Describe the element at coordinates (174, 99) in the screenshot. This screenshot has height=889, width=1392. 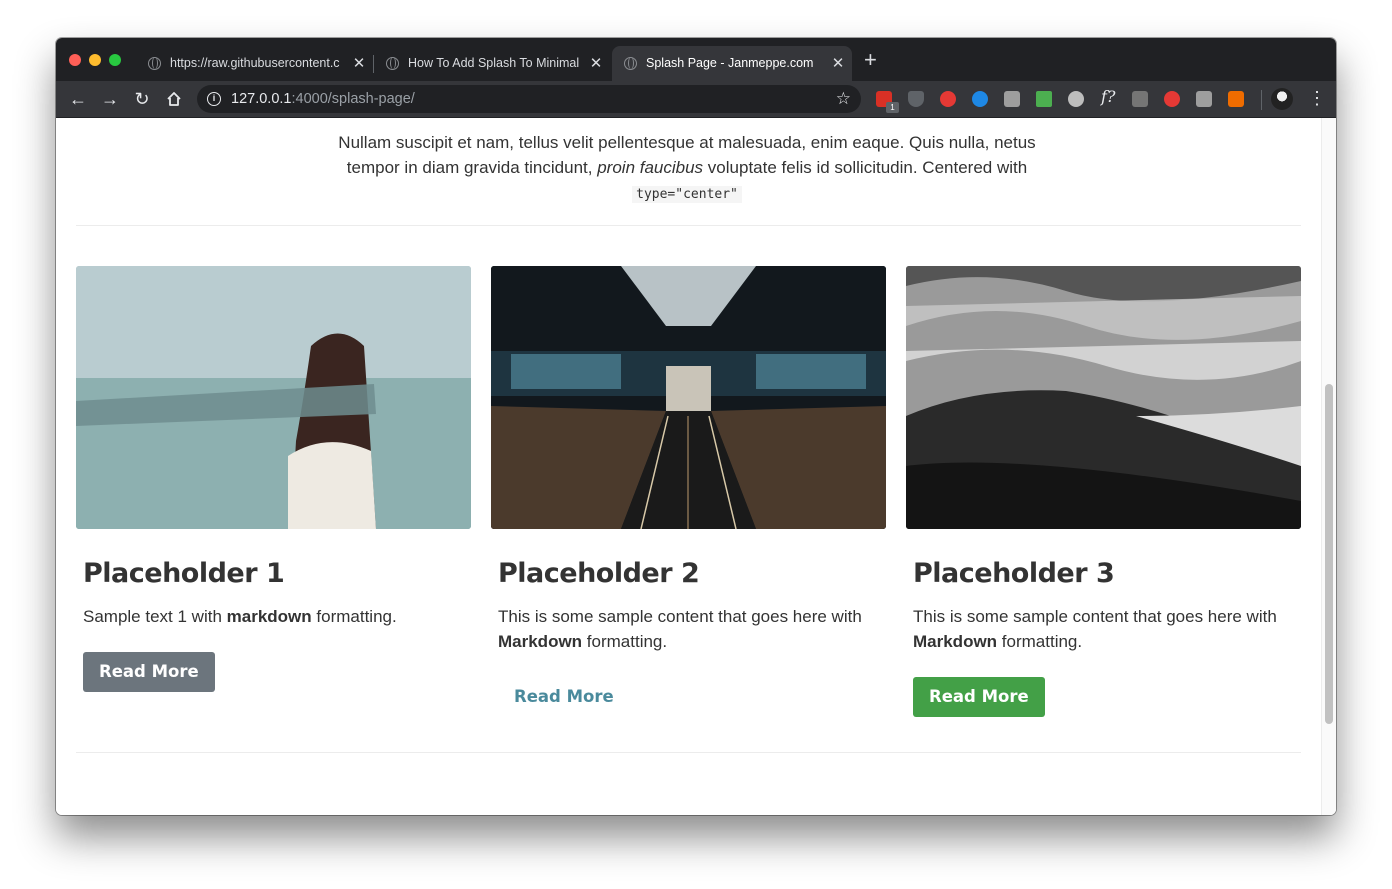
I see `home-icon` at that location.